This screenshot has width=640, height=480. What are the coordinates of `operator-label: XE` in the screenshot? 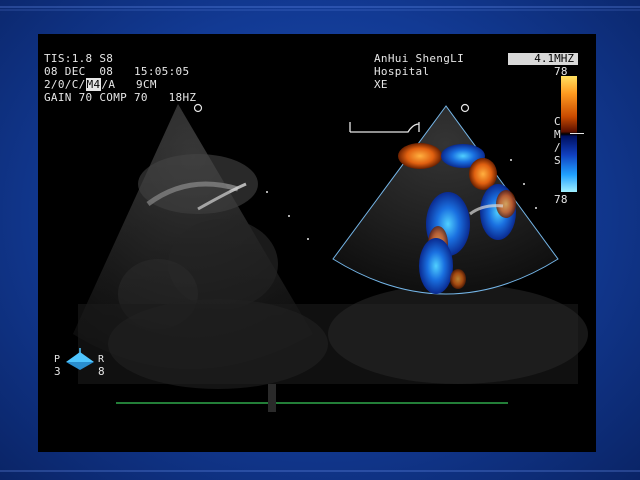 It's located at (381, 84).